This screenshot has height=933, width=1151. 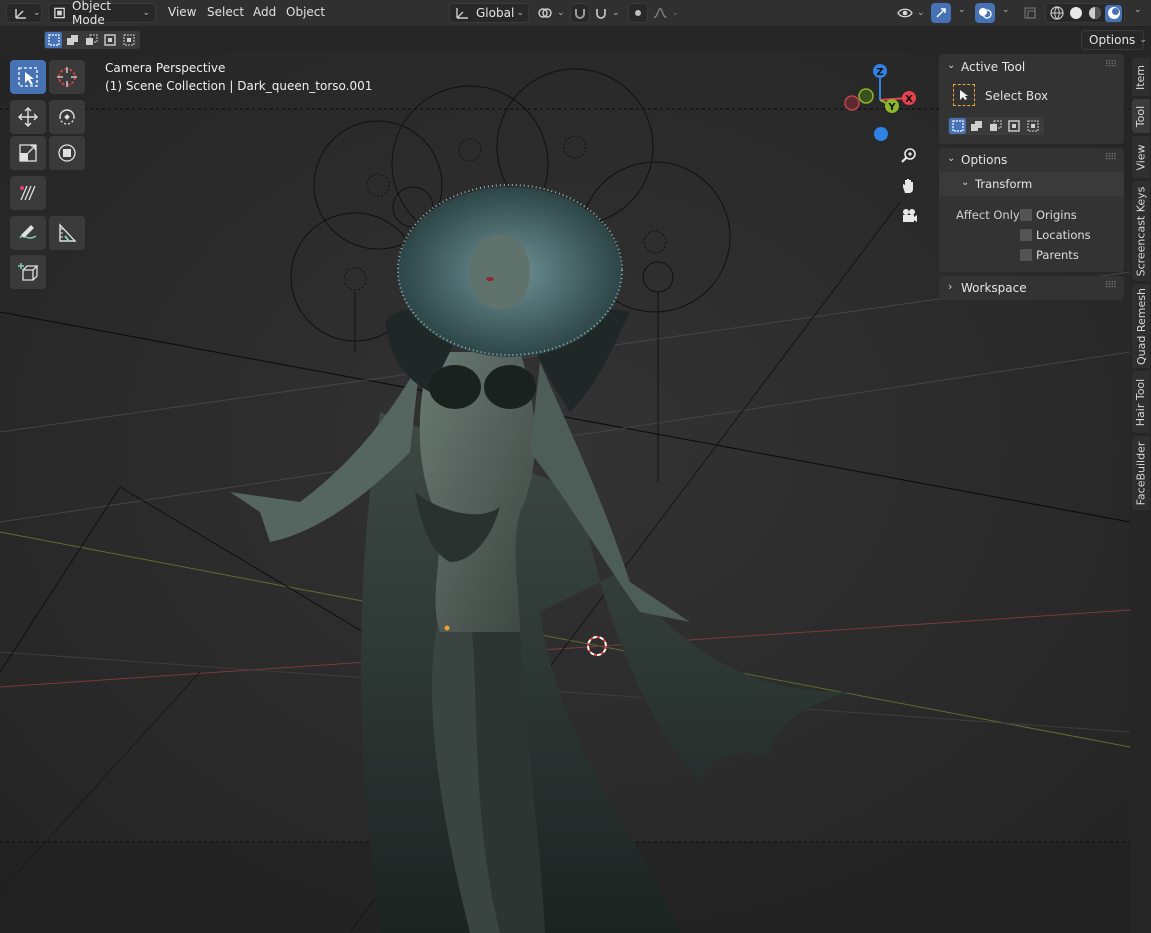 I want to click on falloff-dropdown: ⌄, so click(x=665, y=13).